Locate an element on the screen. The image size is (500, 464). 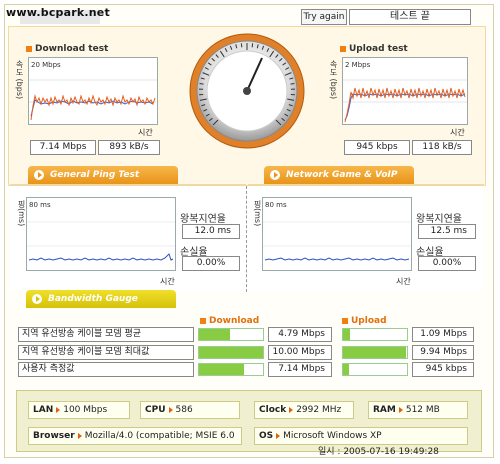
bandwidth-row-label: 사용자 측정값 is located at coordinates (106, 369).